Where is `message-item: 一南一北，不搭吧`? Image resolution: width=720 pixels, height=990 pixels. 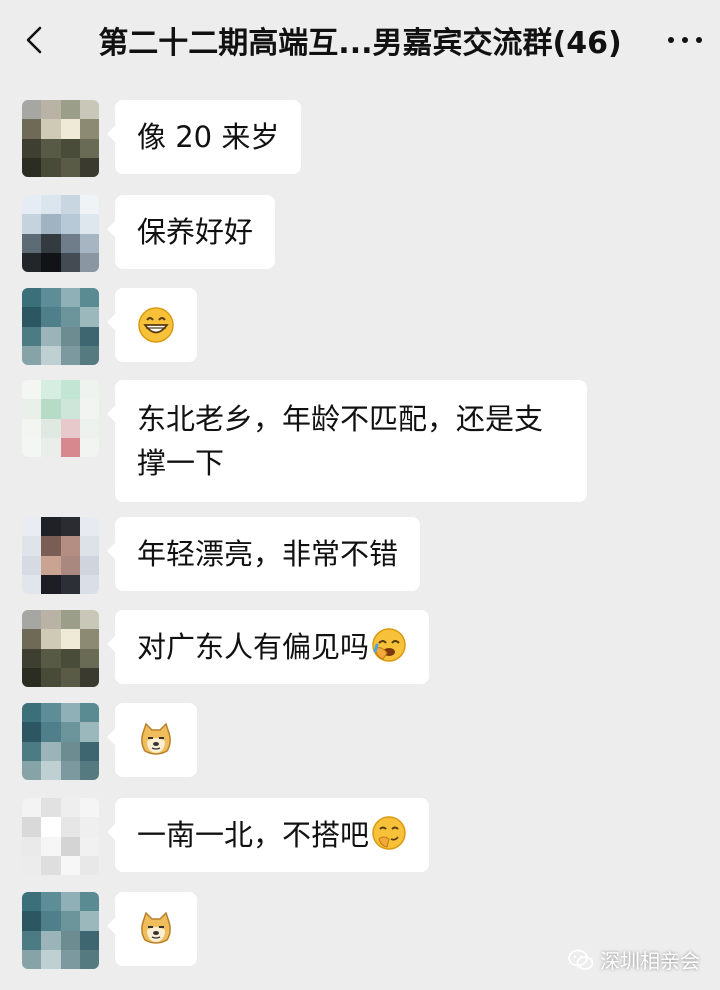
message-item: 一南一北，不搭吧 is located at coordinates (226, 836).